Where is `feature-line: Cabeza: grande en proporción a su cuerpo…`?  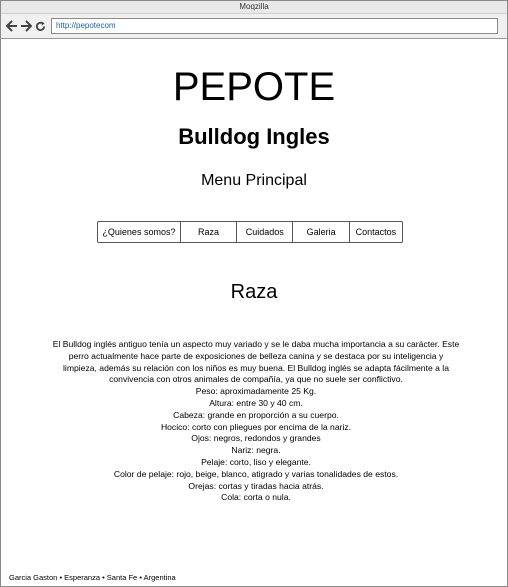 feature-line: Cabeza: grande en proporción a su cuerpo… is located at coordinates (256, 414).